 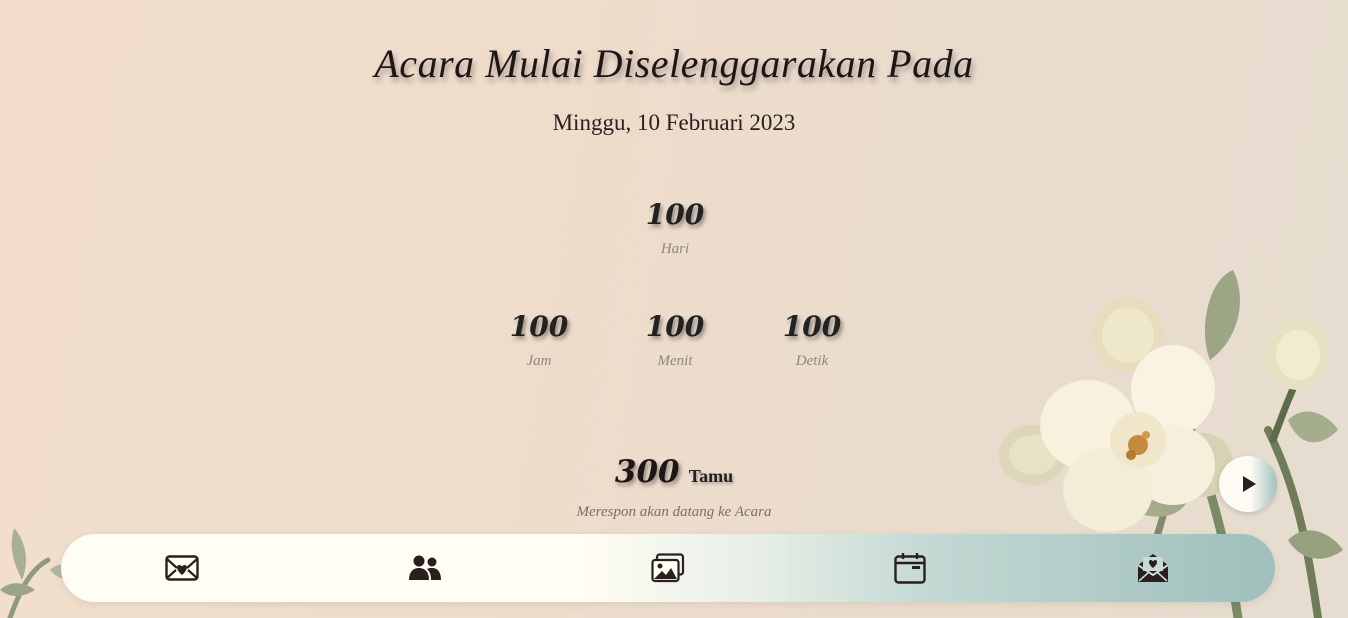 I want to click on nav-item-gallery, so click(x=668, y=568).